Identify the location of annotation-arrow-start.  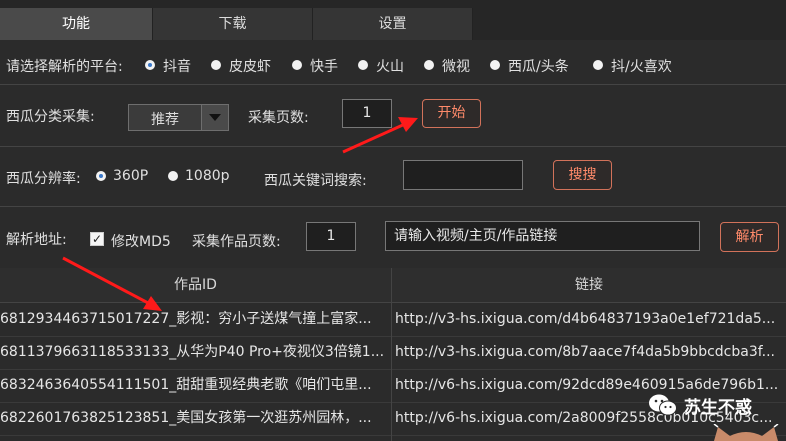
(380, 135).